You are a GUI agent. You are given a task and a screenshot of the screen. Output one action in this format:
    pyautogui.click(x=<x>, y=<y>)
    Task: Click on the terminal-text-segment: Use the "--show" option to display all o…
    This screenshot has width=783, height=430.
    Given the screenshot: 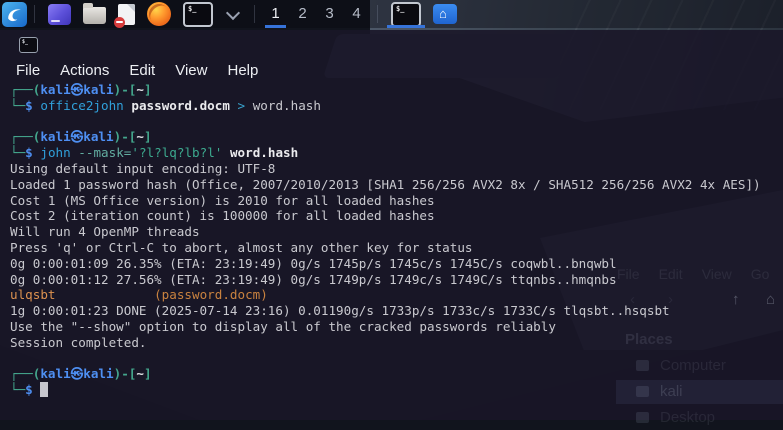 What is the action you would take?
    pyautogui.click(x=283, y=326)
    